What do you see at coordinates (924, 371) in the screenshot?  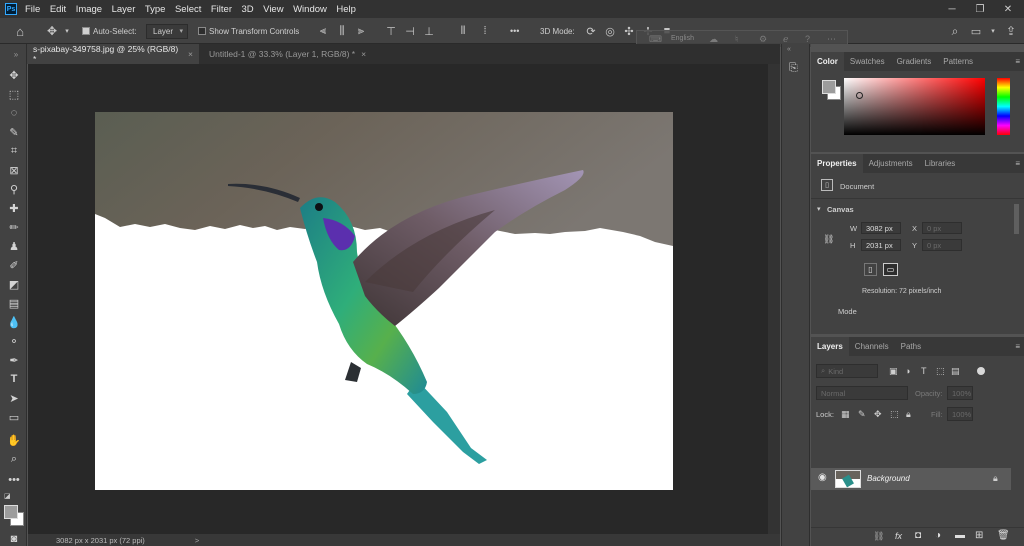 I see `filter-type-icon: T` at bounding box center [924, 371].